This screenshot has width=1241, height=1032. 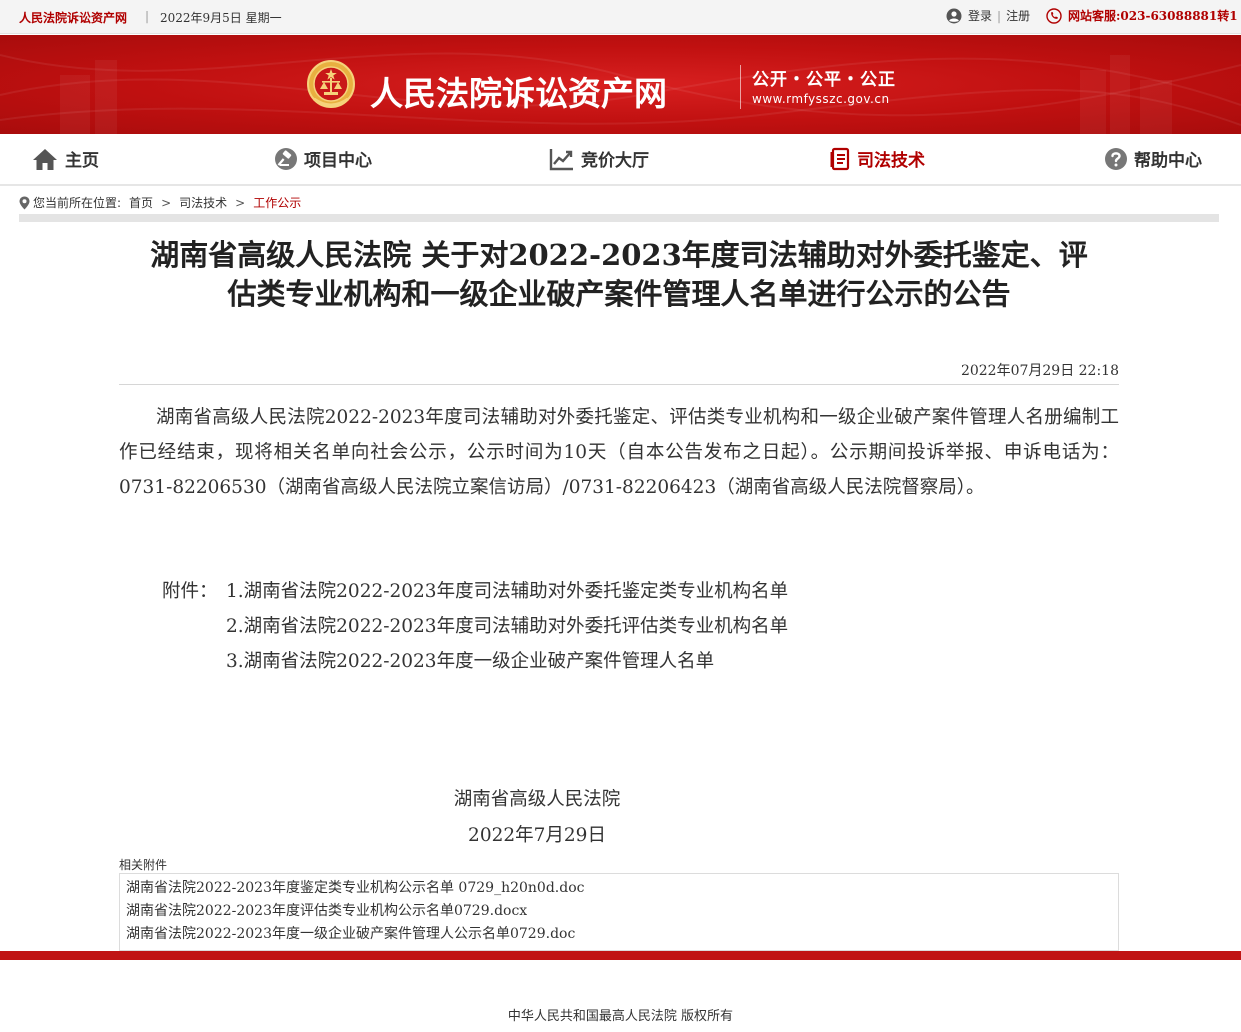 I want to click on breadcrumb-label: 您当前所在位置:, so click(x=77, y=203).